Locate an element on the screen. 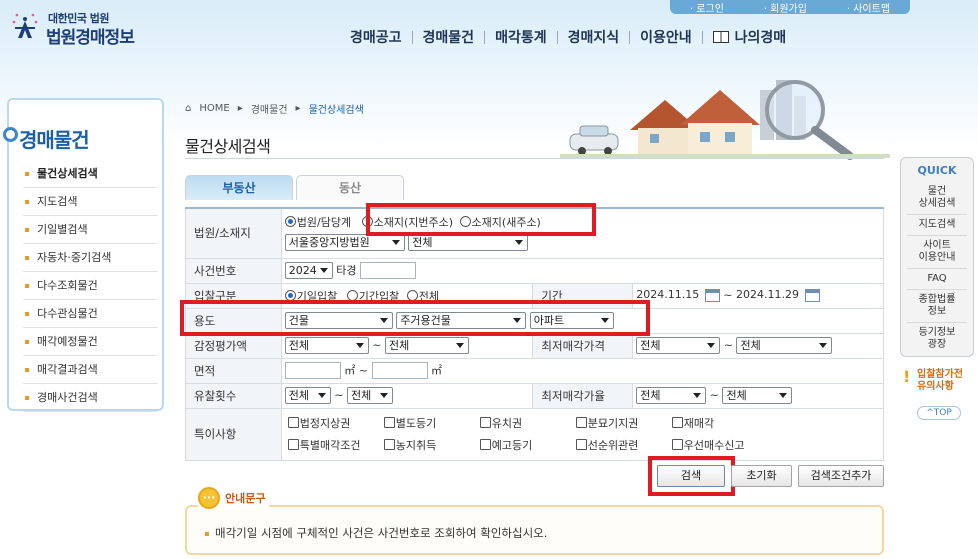 This screenshot has height=559, width=978. login-link: · 로그인 is located at coordinates (707, 7).